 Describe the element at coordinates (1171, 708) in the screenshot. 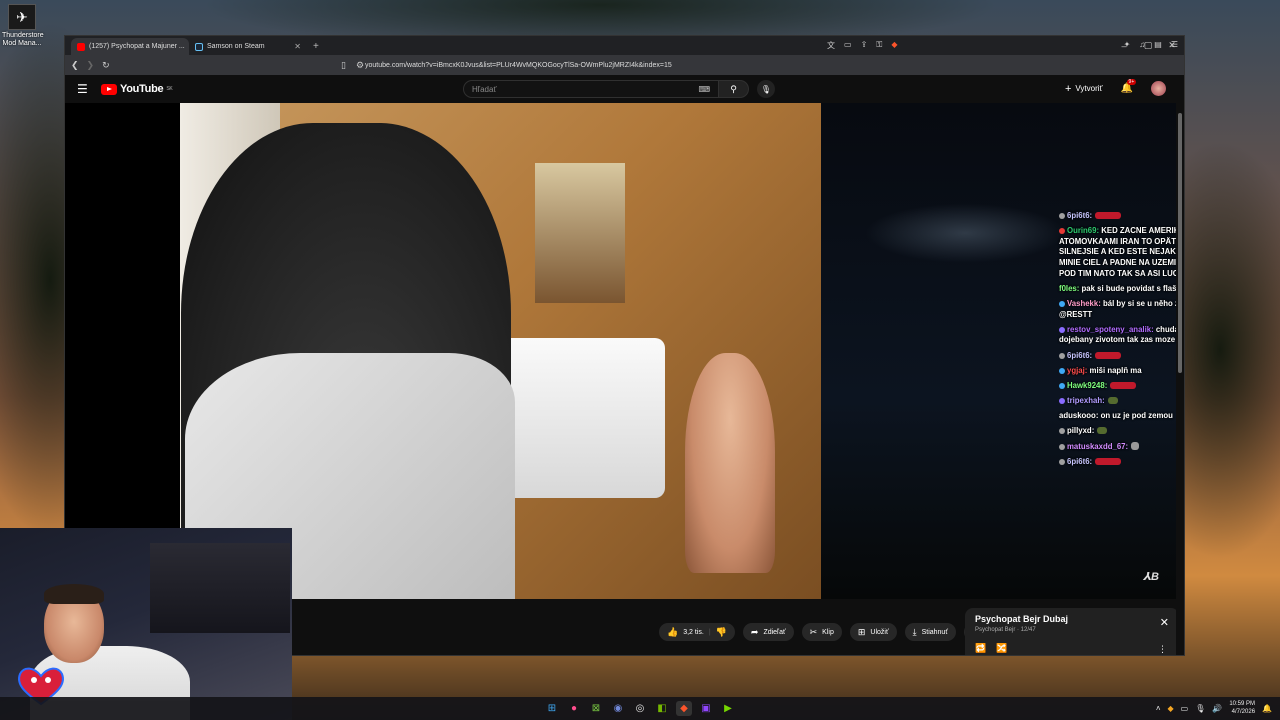

I see `tray-app-icon: ◆` at that location.